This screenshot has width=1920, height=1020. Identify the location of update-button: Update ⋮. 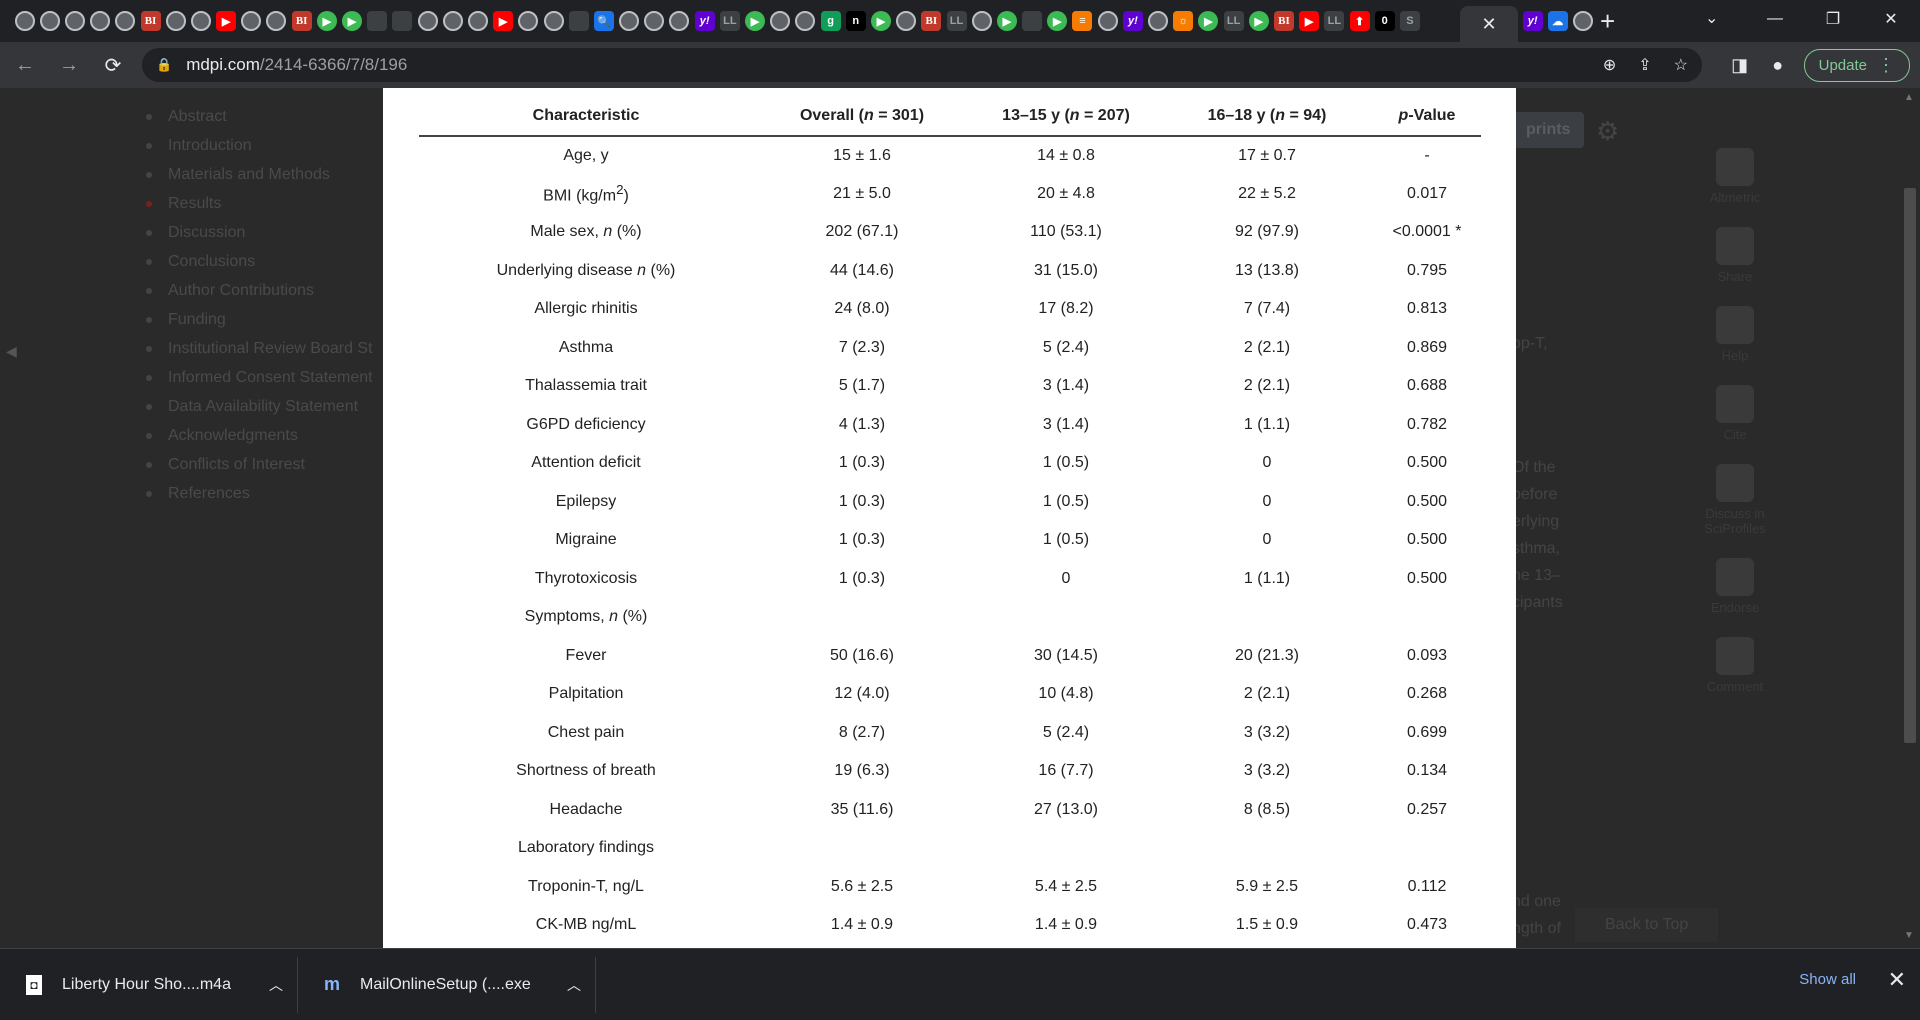
(1856, 65).